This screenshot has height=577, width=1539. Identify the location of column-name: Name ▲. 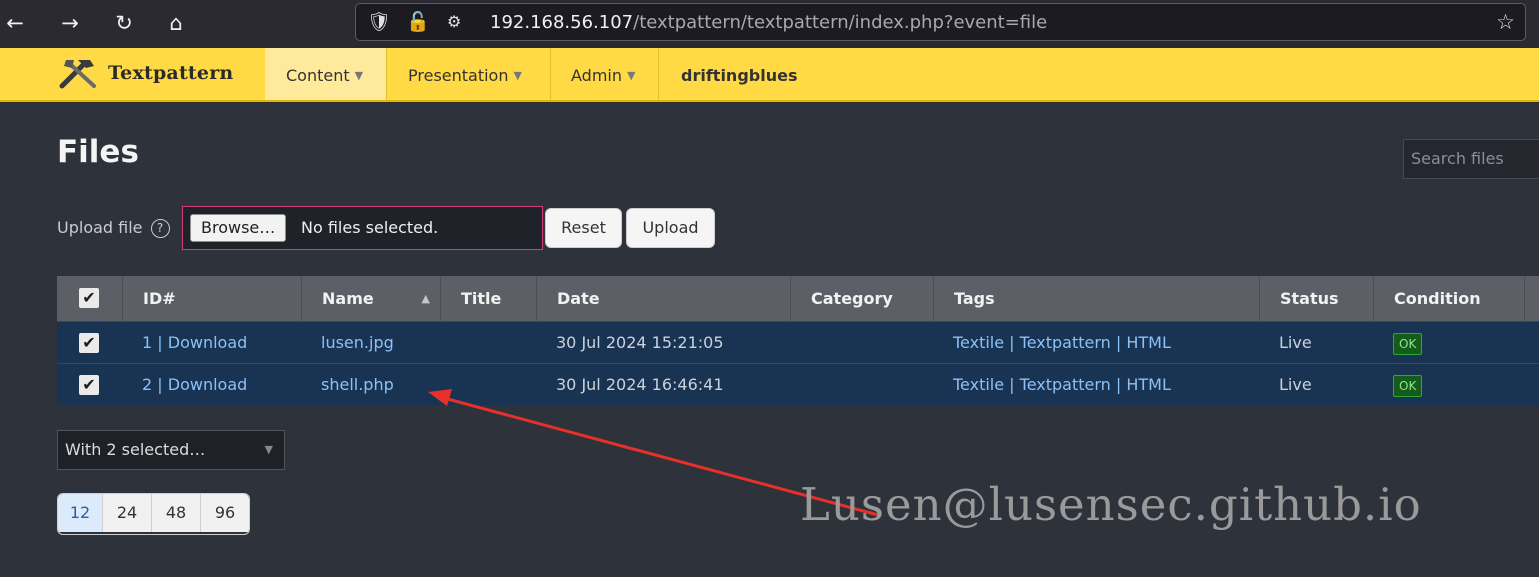
(370, 298).